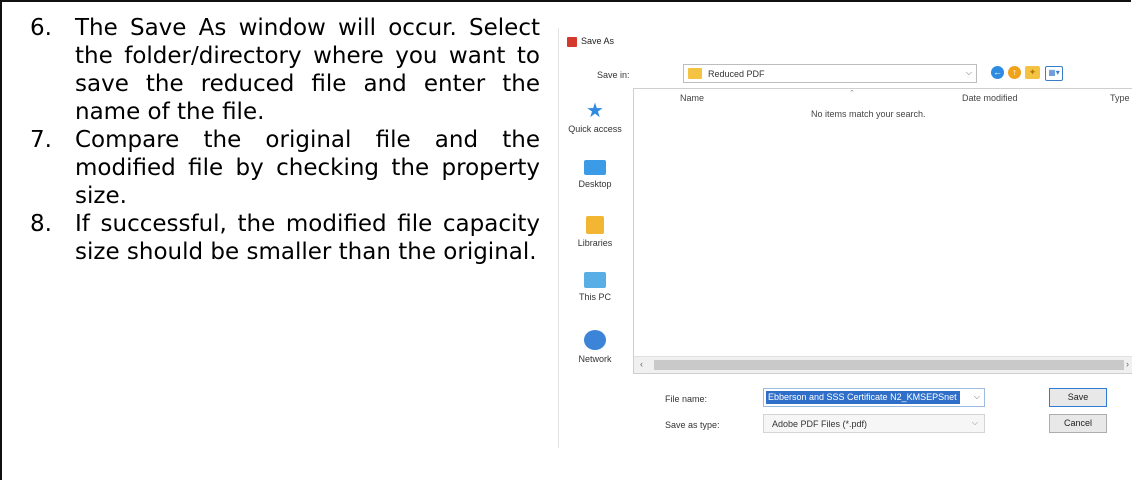  I want to click on view-menu-icon: ▦▾, so click(1054, 73).